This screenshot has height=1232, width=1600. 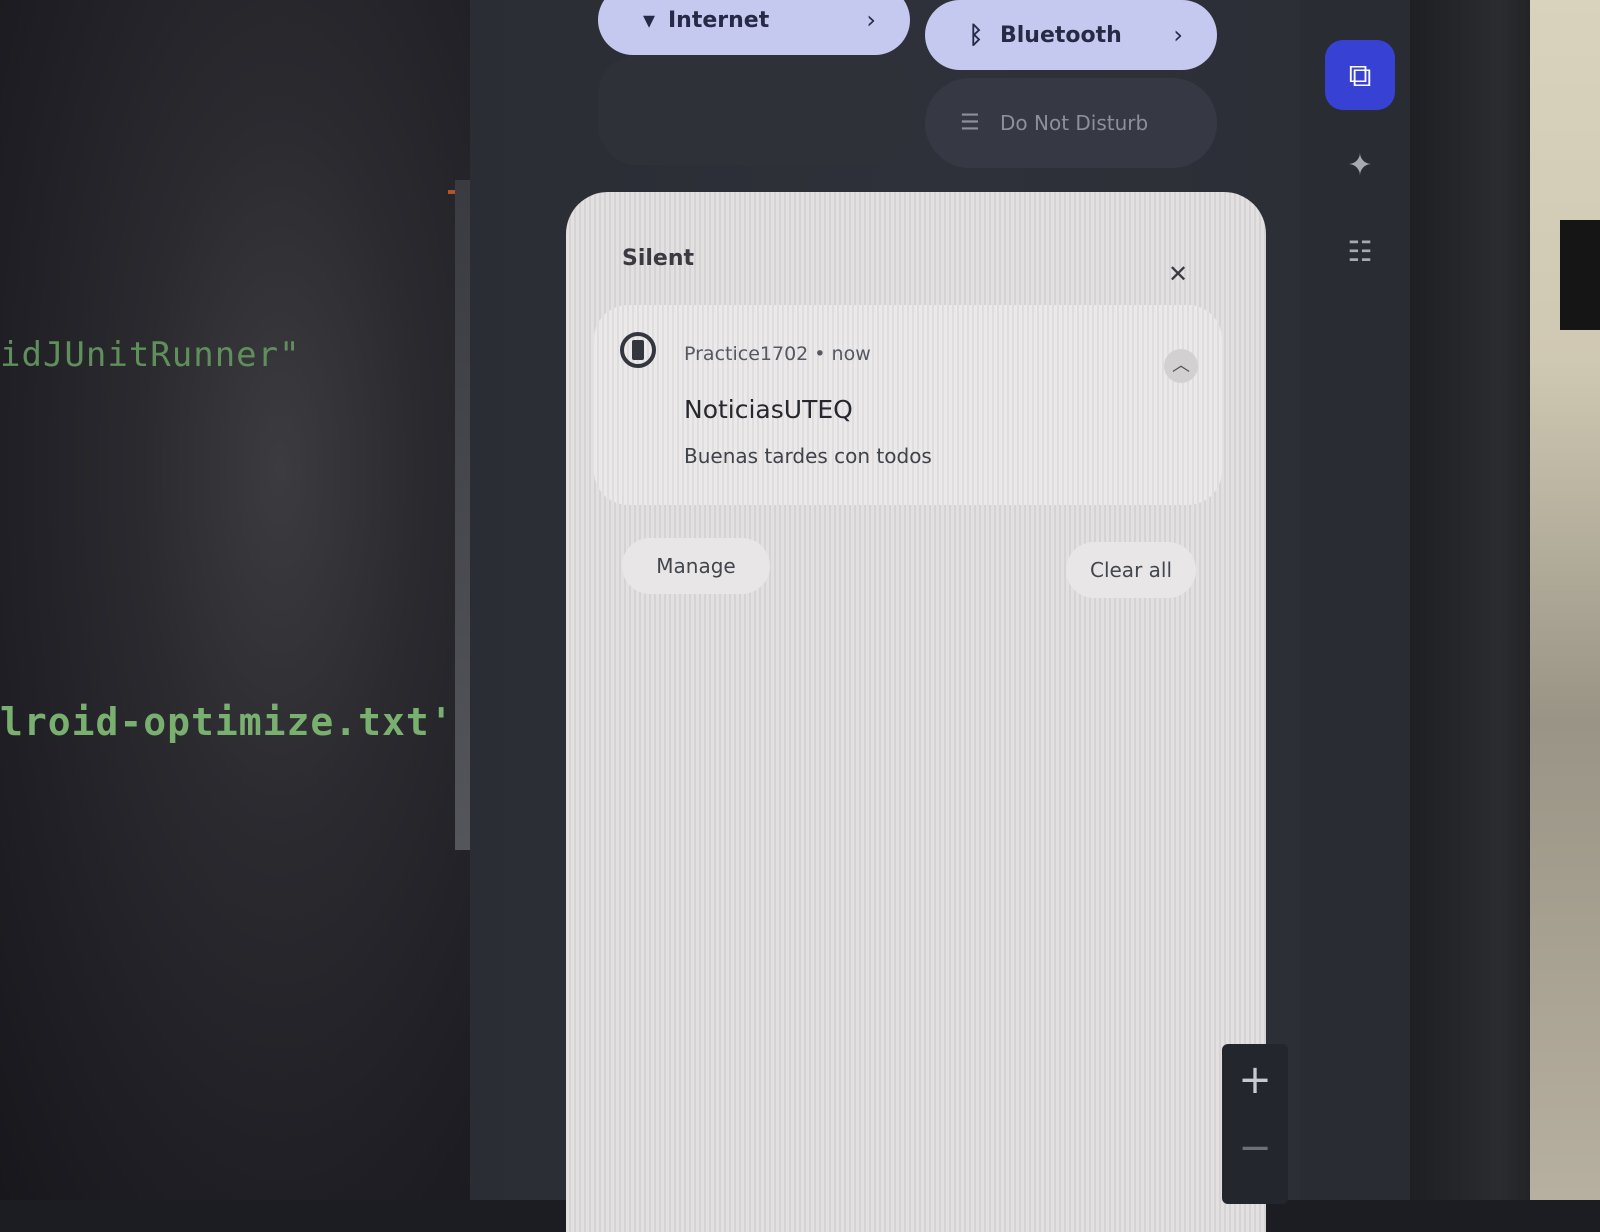 What do you see at coordinates (1580, 275) in the screenshot?
I see `background-object` at bounding box center [1580, 275].